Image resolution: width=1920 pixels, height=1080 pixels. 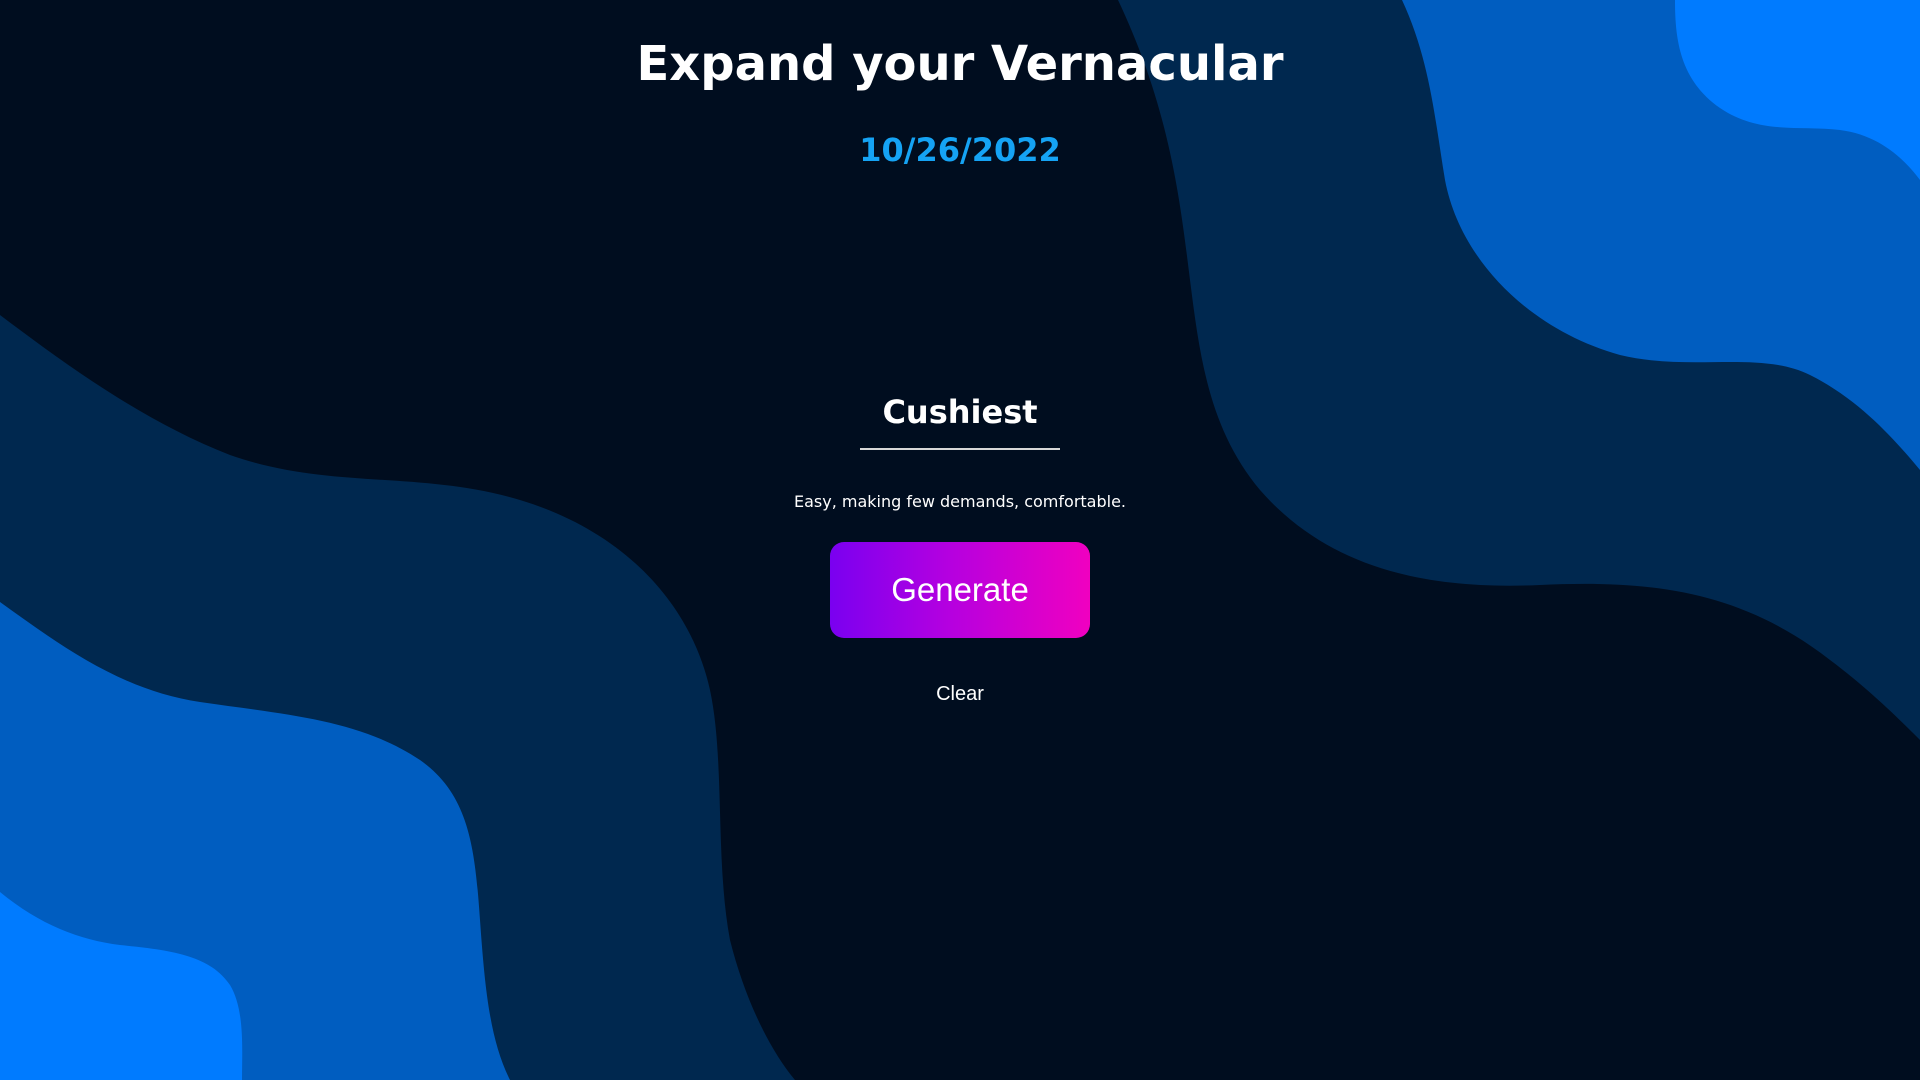 I want to click on current-date: 10/26/2022, so click(x=960, y=150).